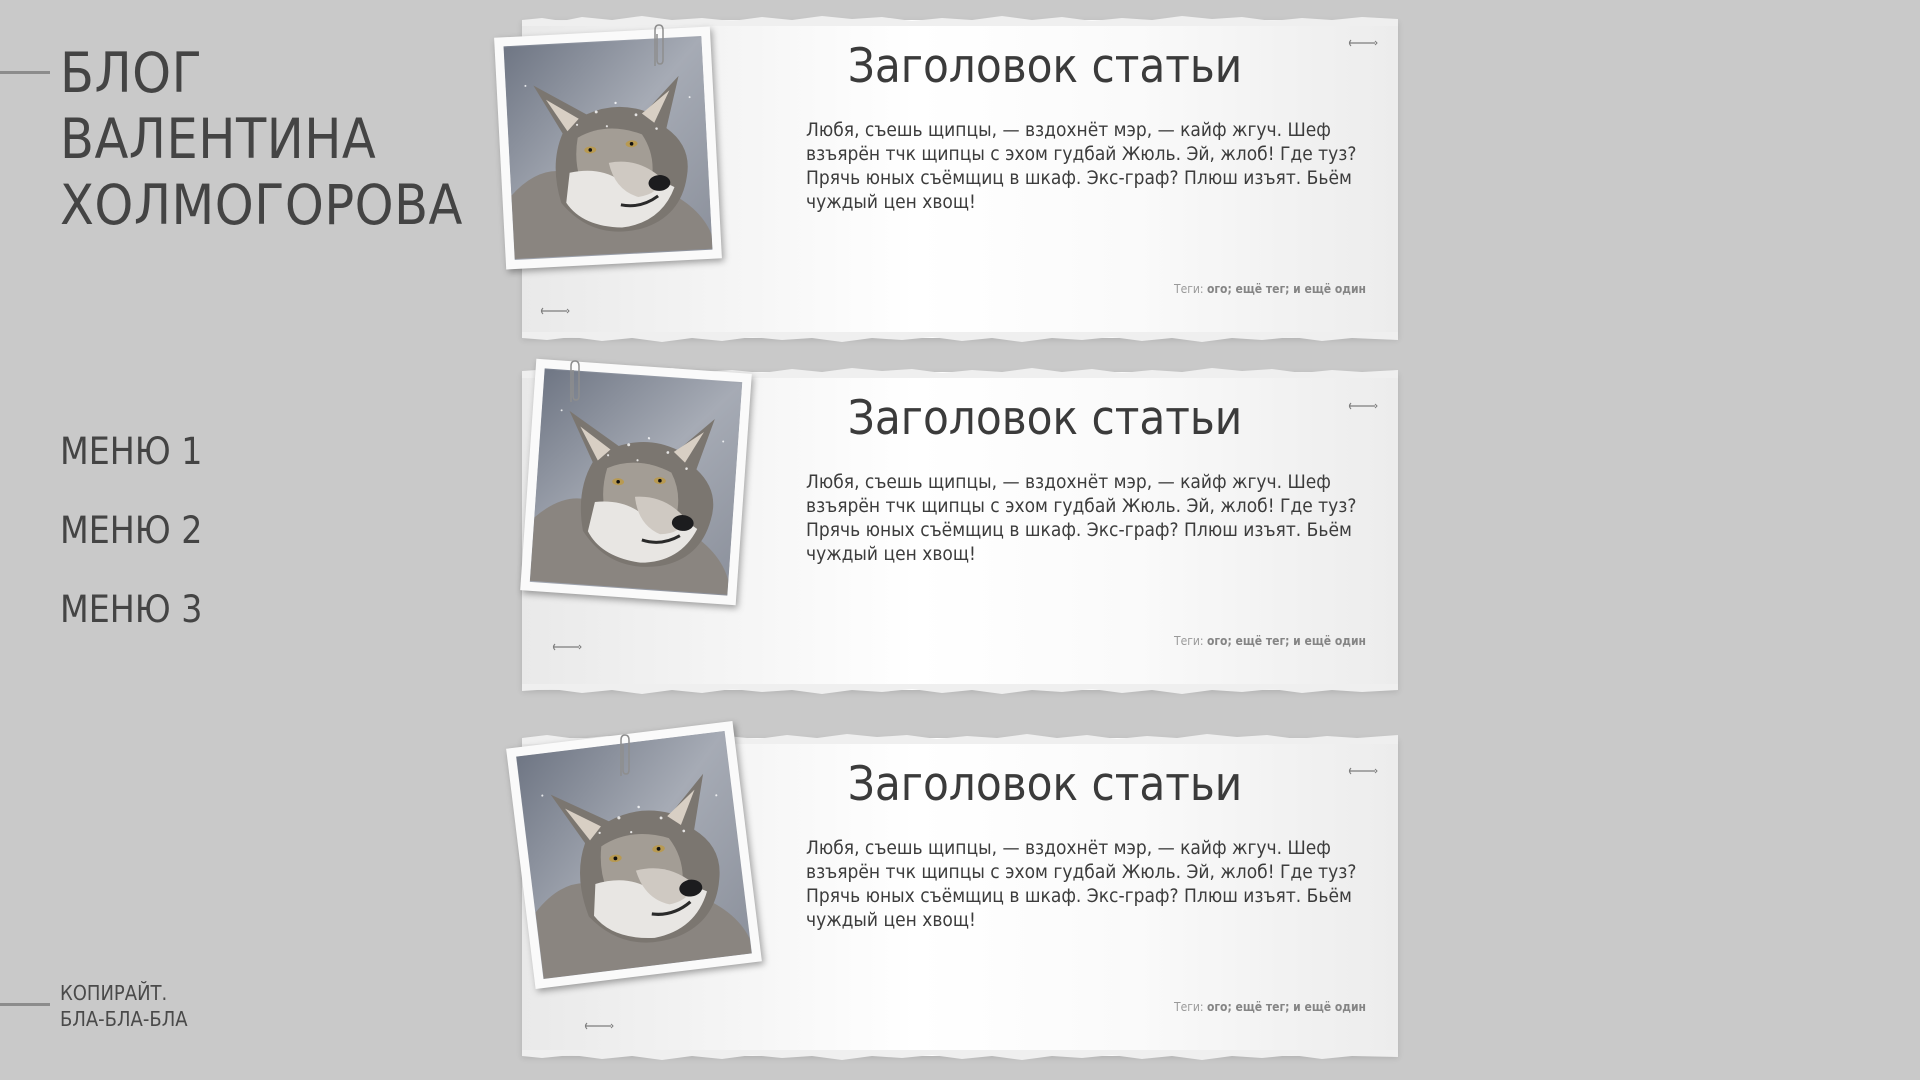 The image size is (1920, 1080). I want to click on menu-item-1: МЕНЮ 1, so click(131, 452).